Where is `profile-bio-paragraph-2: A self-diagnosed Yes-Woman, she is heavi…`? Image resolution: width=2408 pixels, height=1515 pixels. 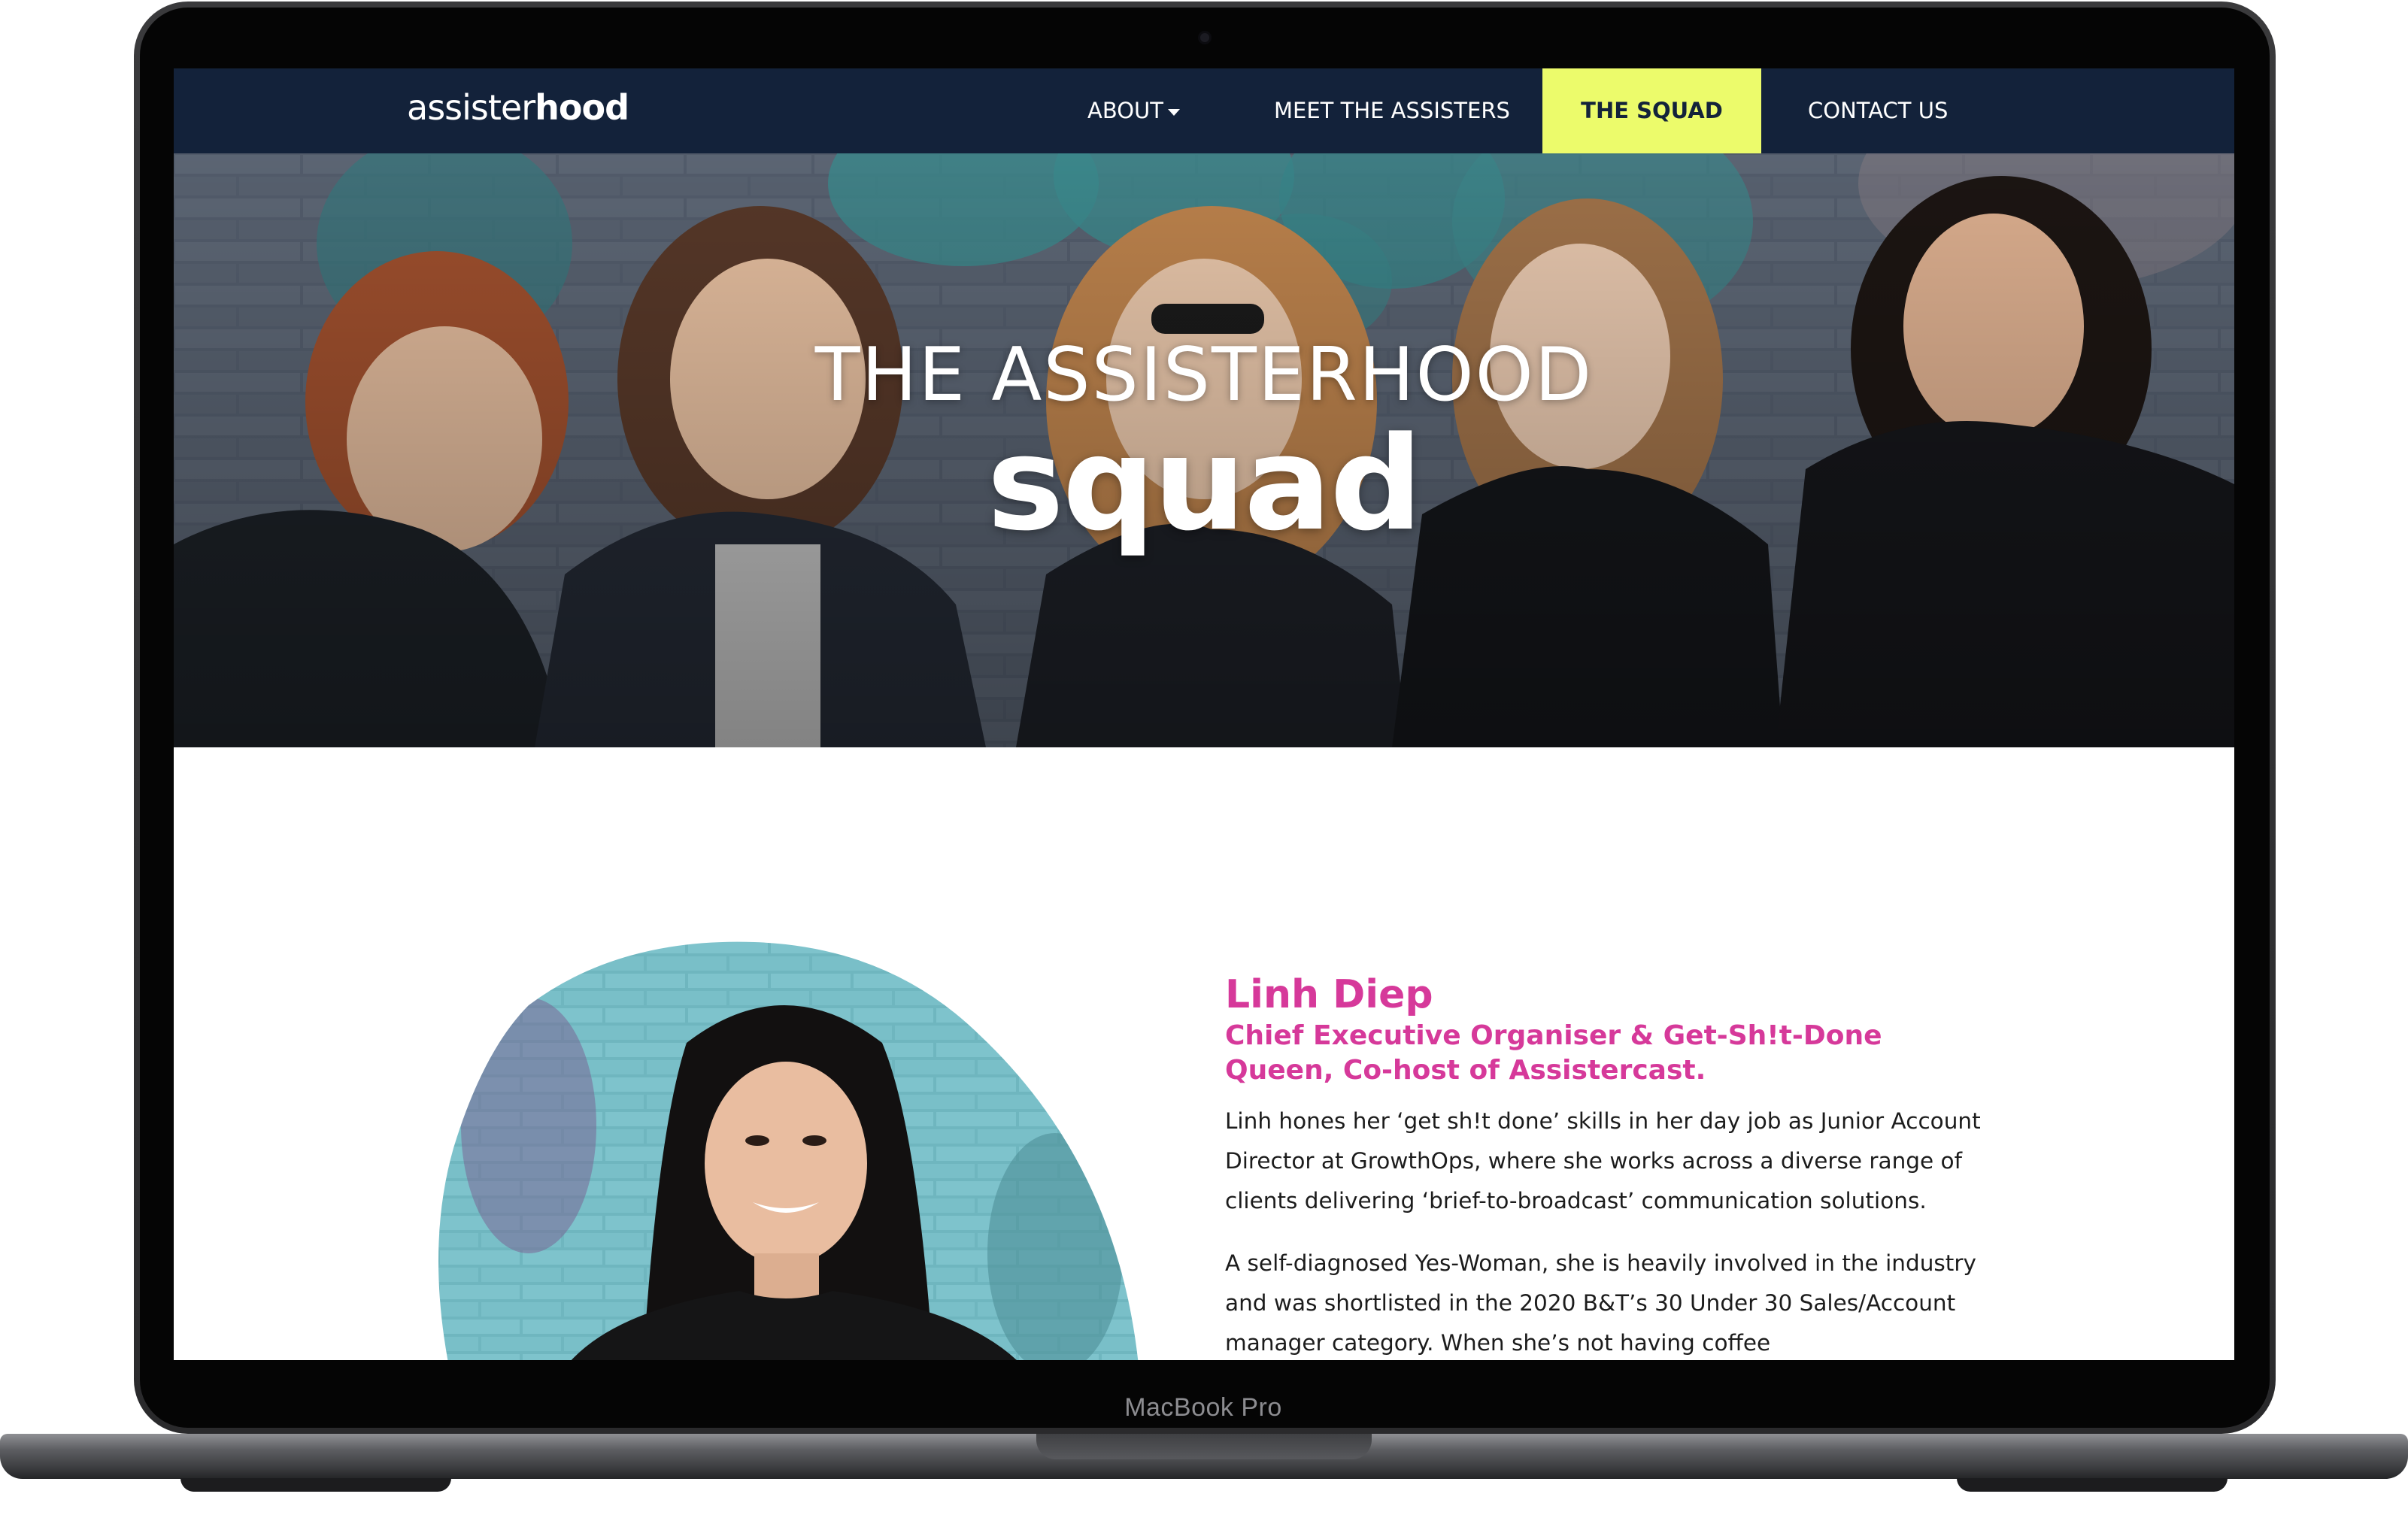 profile-bio-paragraph-2: A self-diagnosed Yes-Woman, she is heavi… is located at coordinates (1600, 1303).